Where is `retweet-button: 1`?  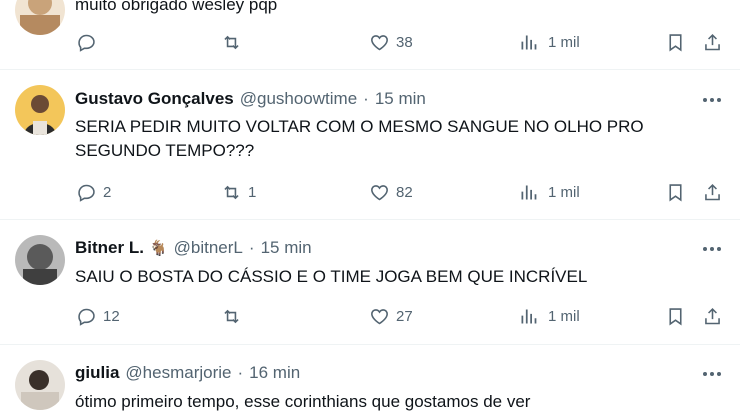
retweet-button: 1 is located at coordinates (238, 192).